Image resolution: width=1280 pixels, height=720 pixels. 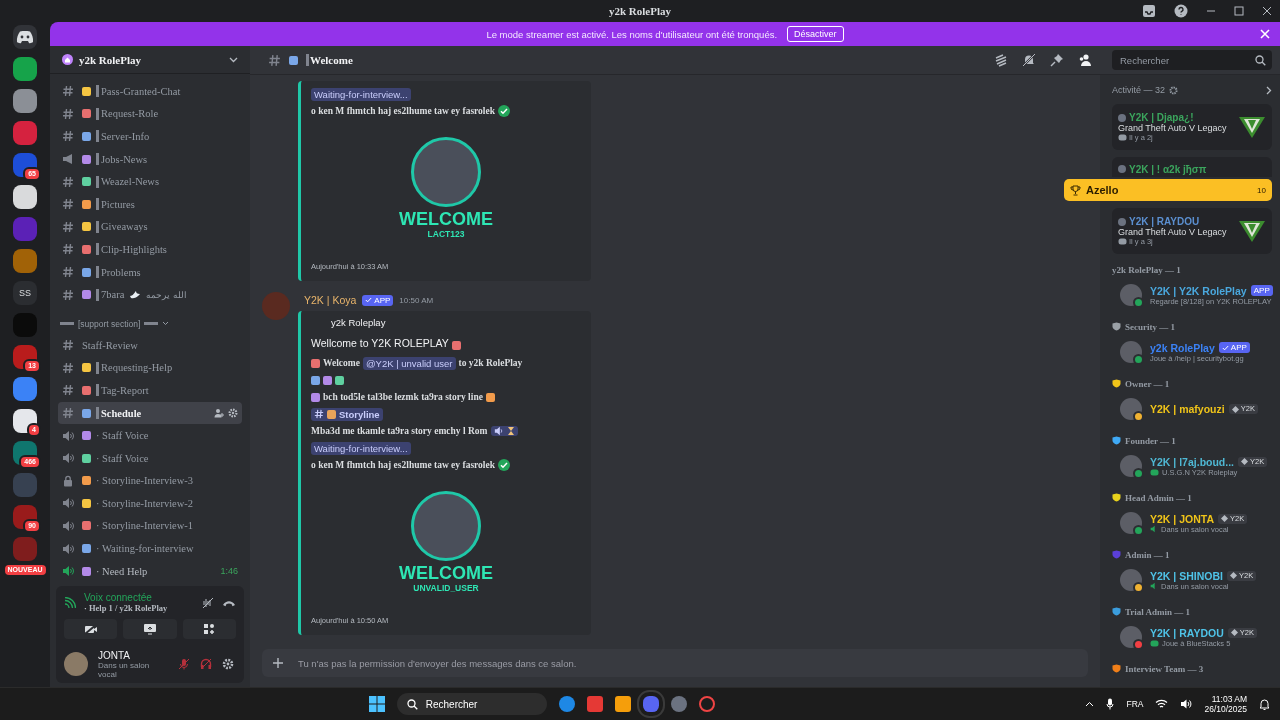 What do you see at coordinates (150, 548) in the screenshot?
I see `channel-item: · Waiting-for-interview` at bounding box center [150, 548].